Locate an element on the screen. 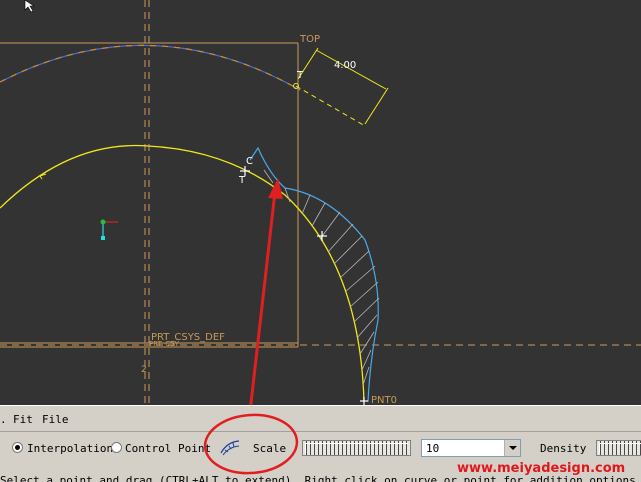 This screenshot has width=641, height=482. menu-file: File is located at coordinates (55, 419).